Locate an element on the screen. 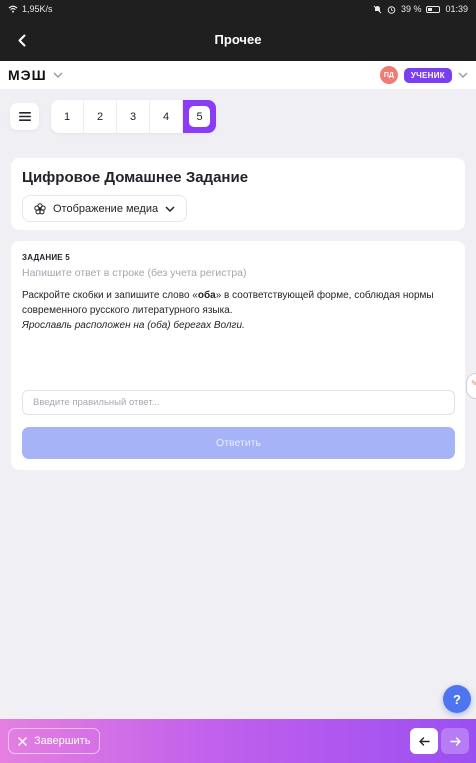 This screenshot has width=476, height=763. title-bar: Прочее is located at coordinates (238, 39).